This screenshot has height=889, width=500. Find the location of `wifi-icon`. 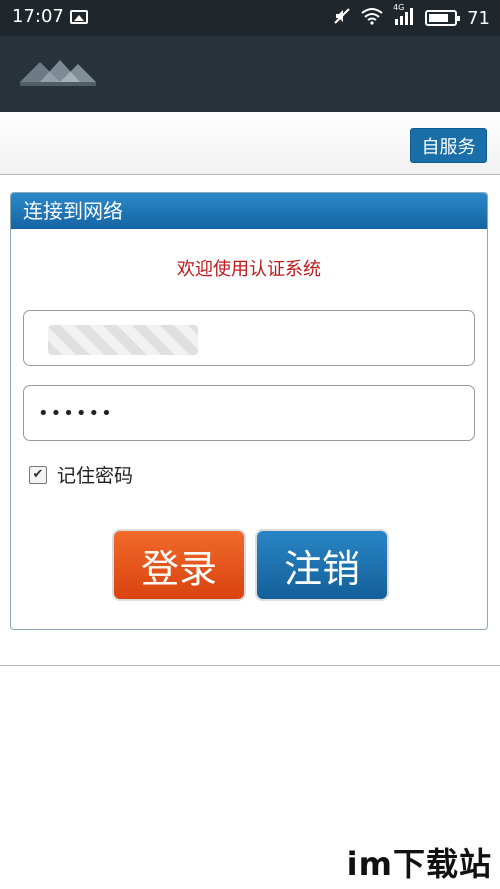

wifi-icon is located at coordinates (372, 18).